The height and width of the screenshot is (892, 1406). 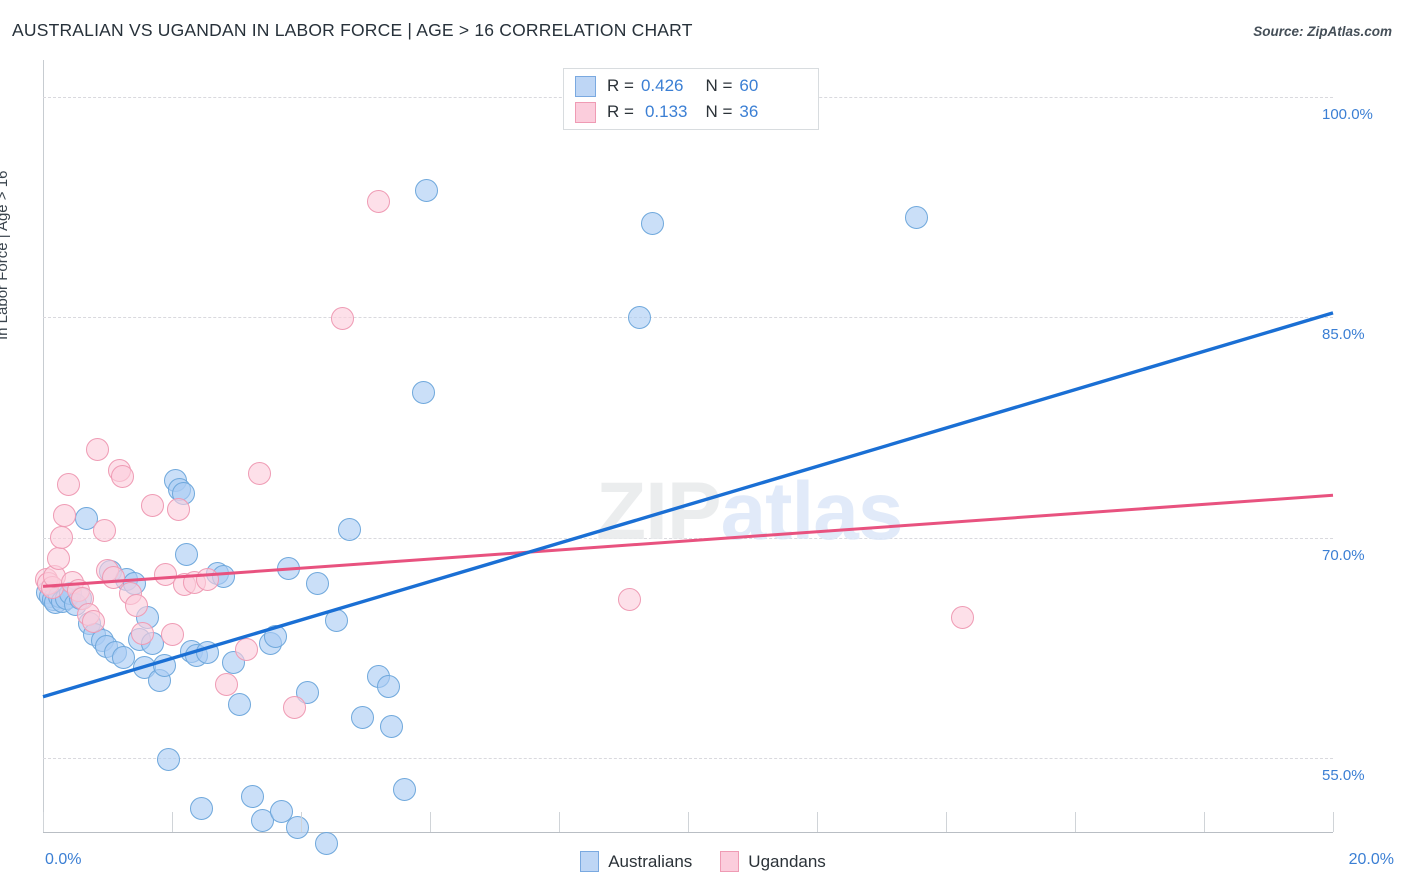 What do you see at coordinates (787, 861) in the screenshot?
I see `legend-label-ugandans: Ugandans` at bounding box center [787, 861].